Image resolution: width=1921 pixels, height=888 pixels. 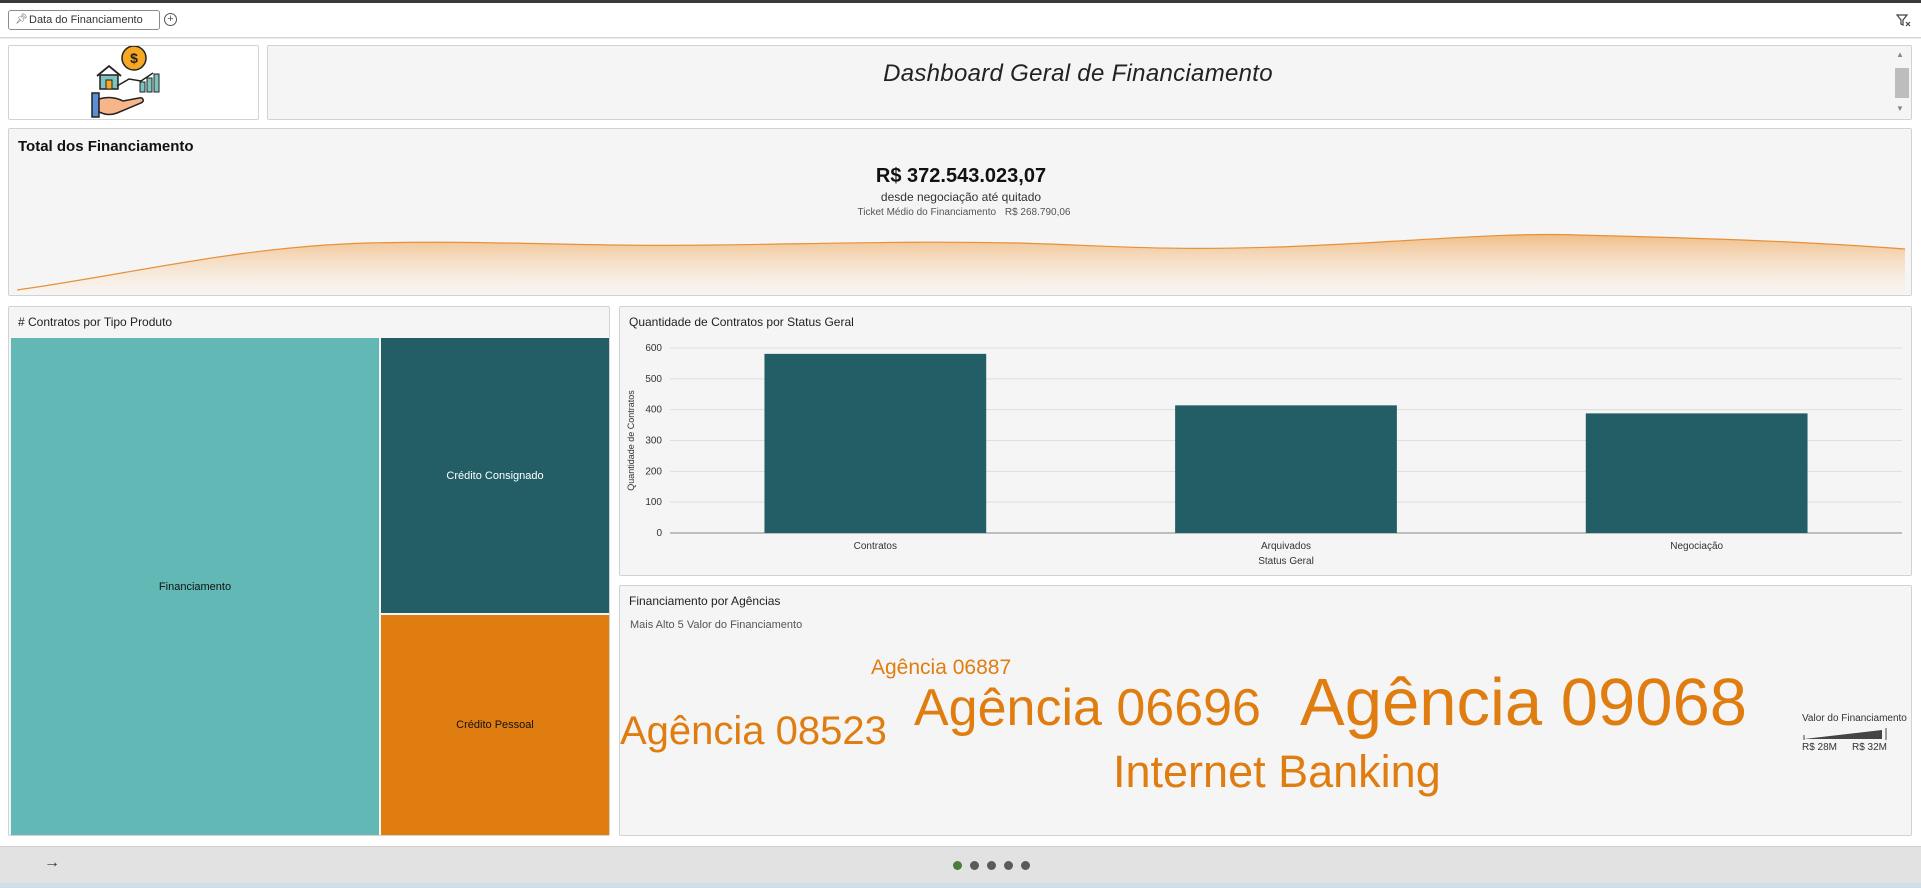 What do you see at coordinates (875, 546) in the screenshot?
I see `x-tick-label: Contratos` at bounding box center [875, 546].